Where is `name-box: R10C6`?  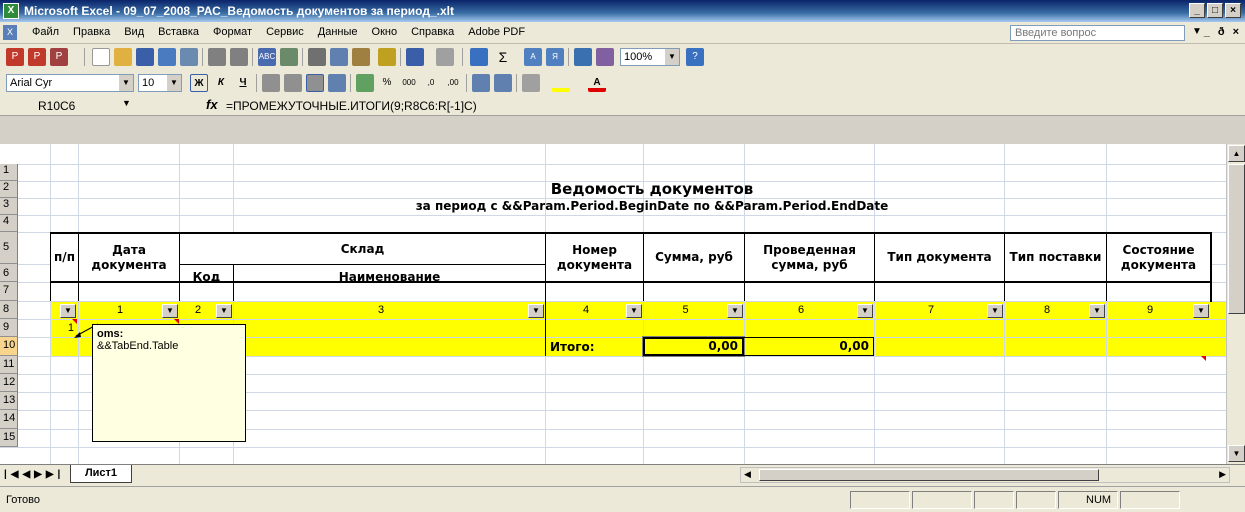 name-box: R10C6 is located at coordinates (78, 106).